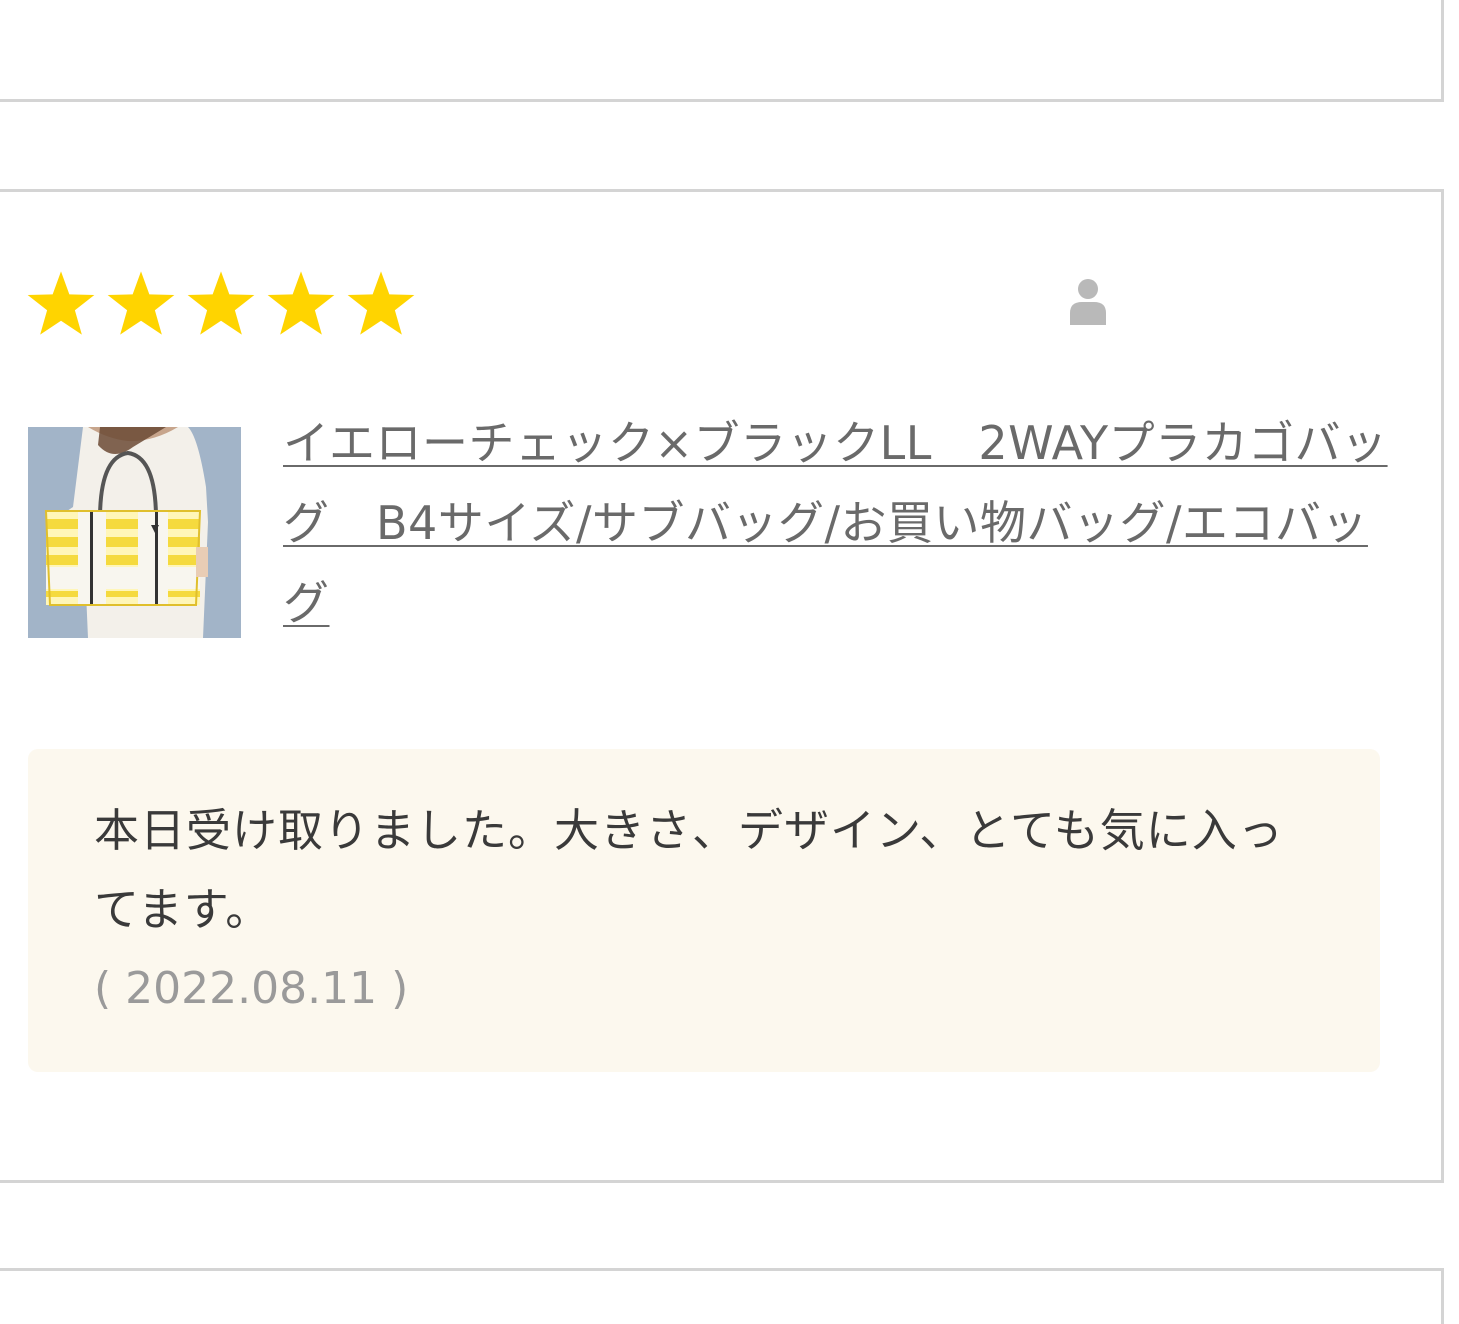 Image resolution: width=1459 pixels, height=1324 pixels. I want to click on review-text: 本日受け取りました。大きさ、デザイン、とても気に入ってます。, so click(689, 870).